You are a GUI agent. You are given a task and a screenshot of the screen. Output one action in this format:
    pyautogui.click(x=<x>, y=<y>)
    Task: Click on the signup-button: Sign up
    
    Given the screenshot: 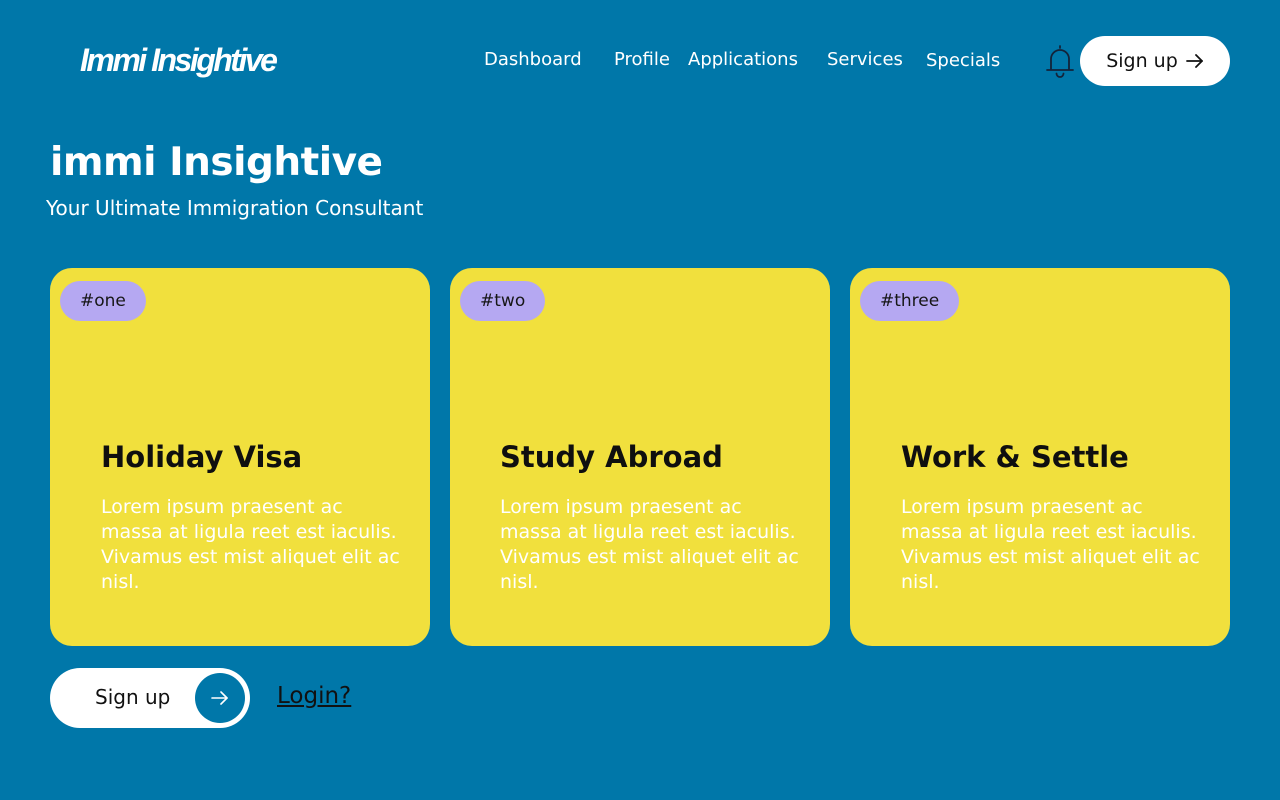 What is the action you would take?
    pyautogui.click(x=150, y=698)
    